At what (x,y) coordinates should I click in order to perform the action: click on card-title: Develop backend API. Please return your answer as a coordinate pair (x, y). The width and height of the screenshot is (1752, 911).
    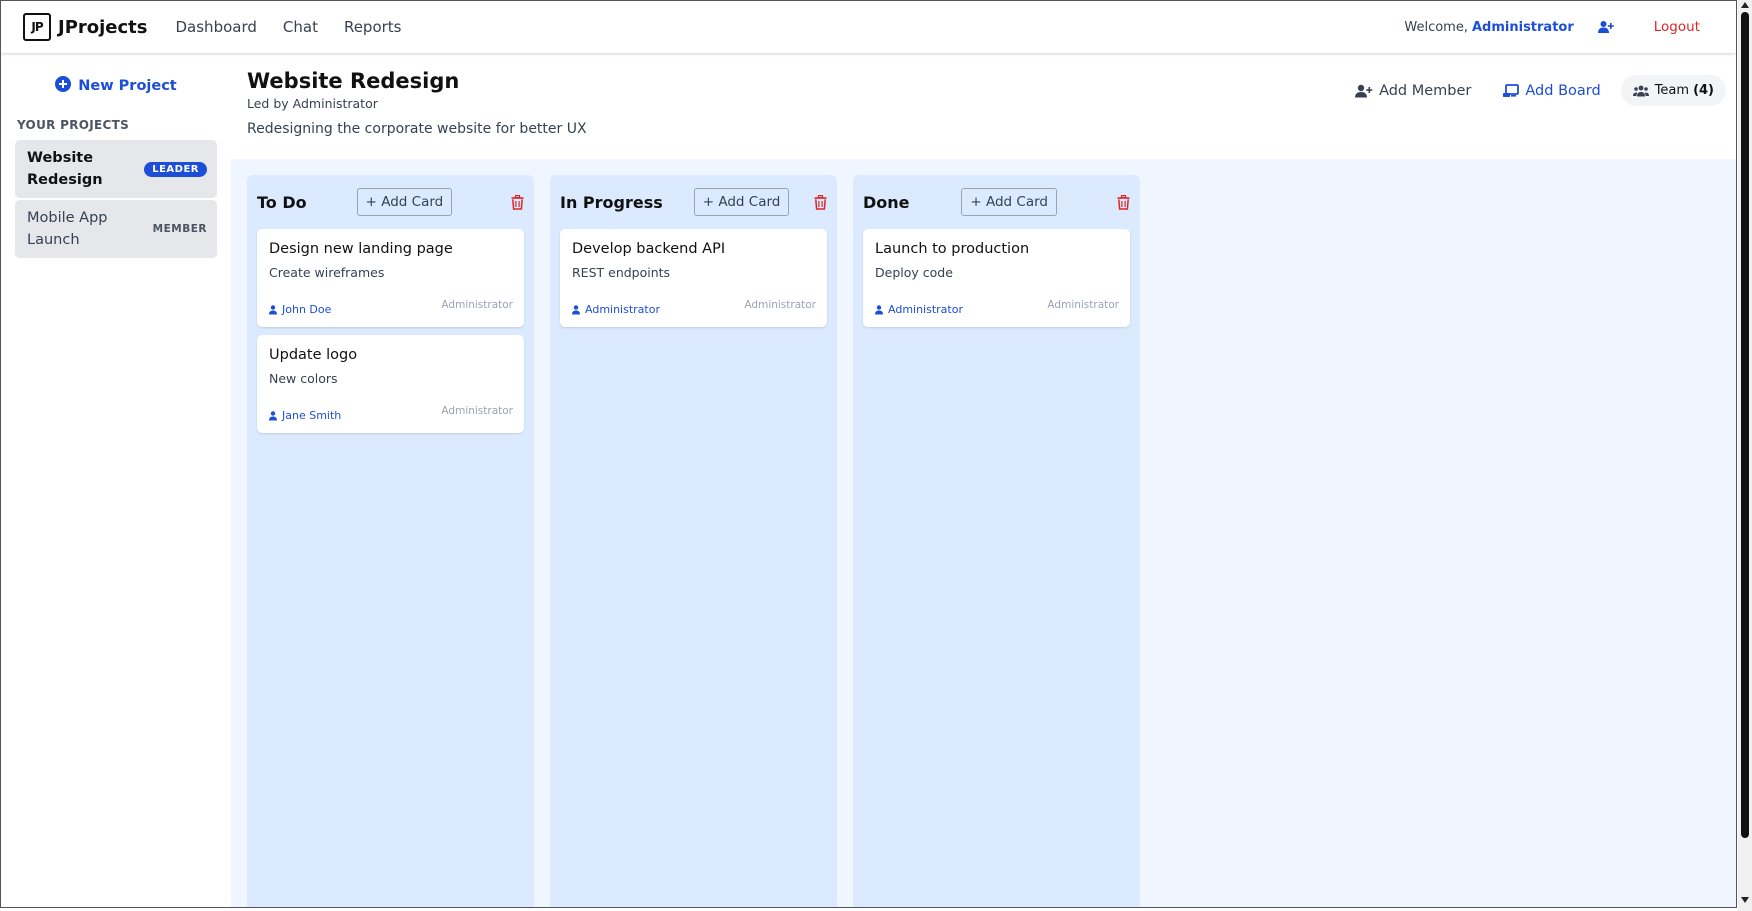
    Looking at the image, I should click on (649, 249).